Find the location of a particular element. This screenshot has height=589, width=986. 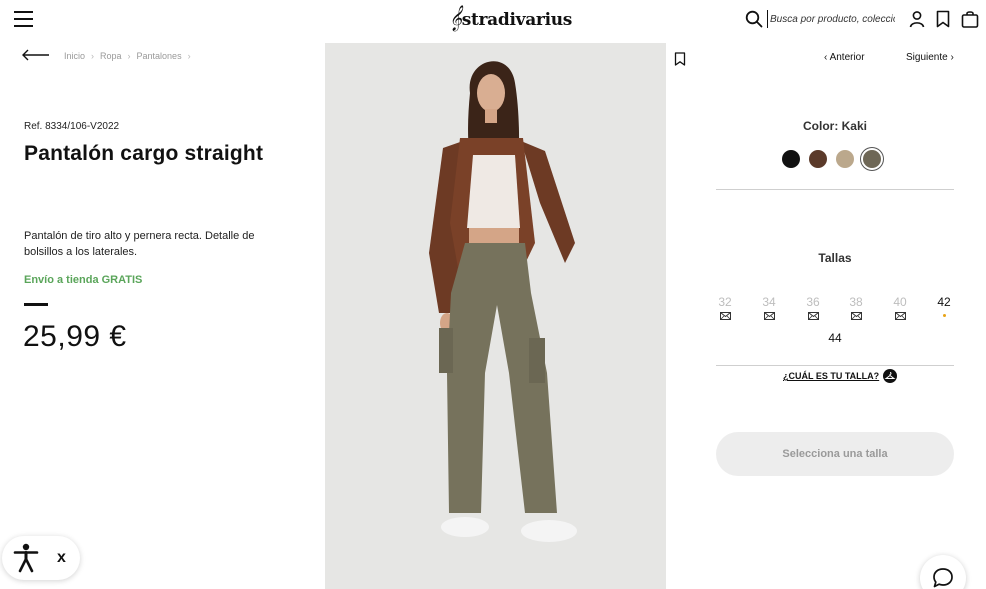

shopping-bag-icon is located at coordinates (970, 19).